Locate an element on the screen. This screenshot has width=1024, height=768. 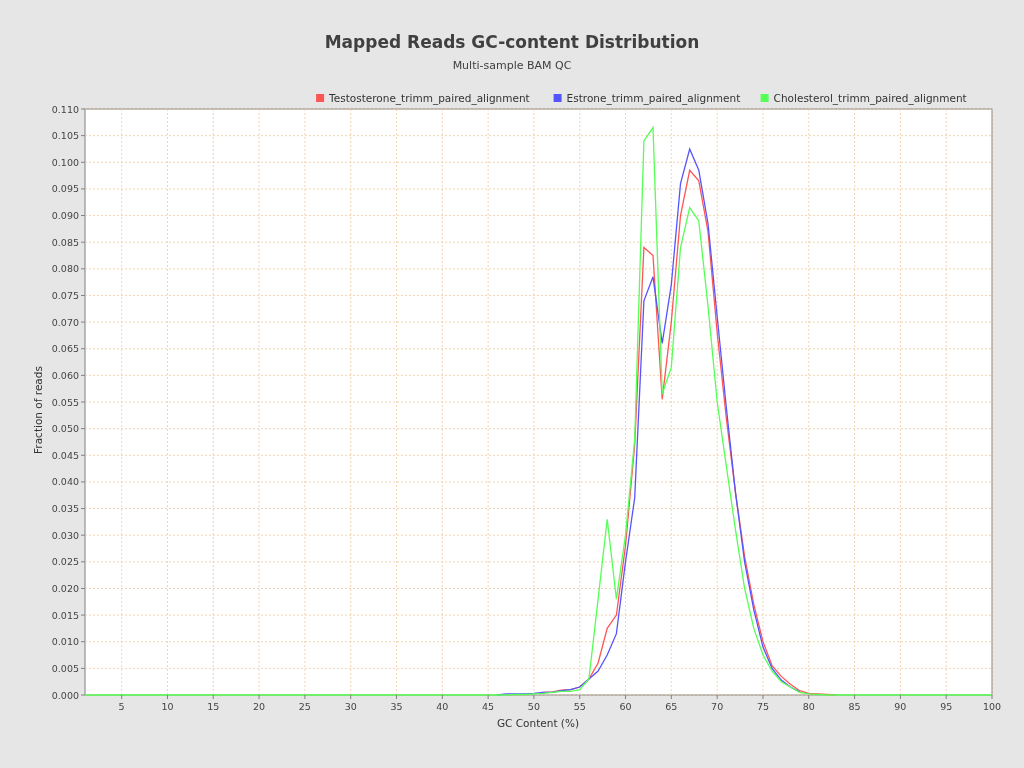
x-tick-label: 80 is located at coordinates (808, 706).